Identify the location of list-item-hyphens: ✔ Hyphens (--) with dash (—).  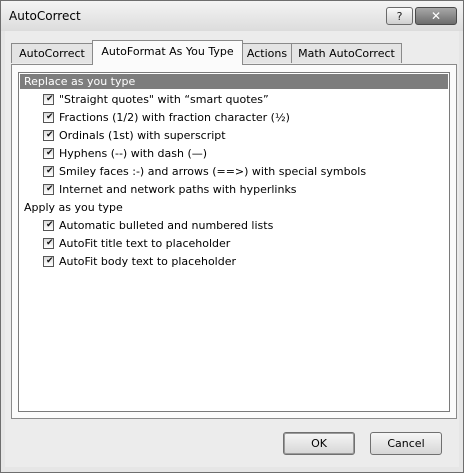
(125, 153).